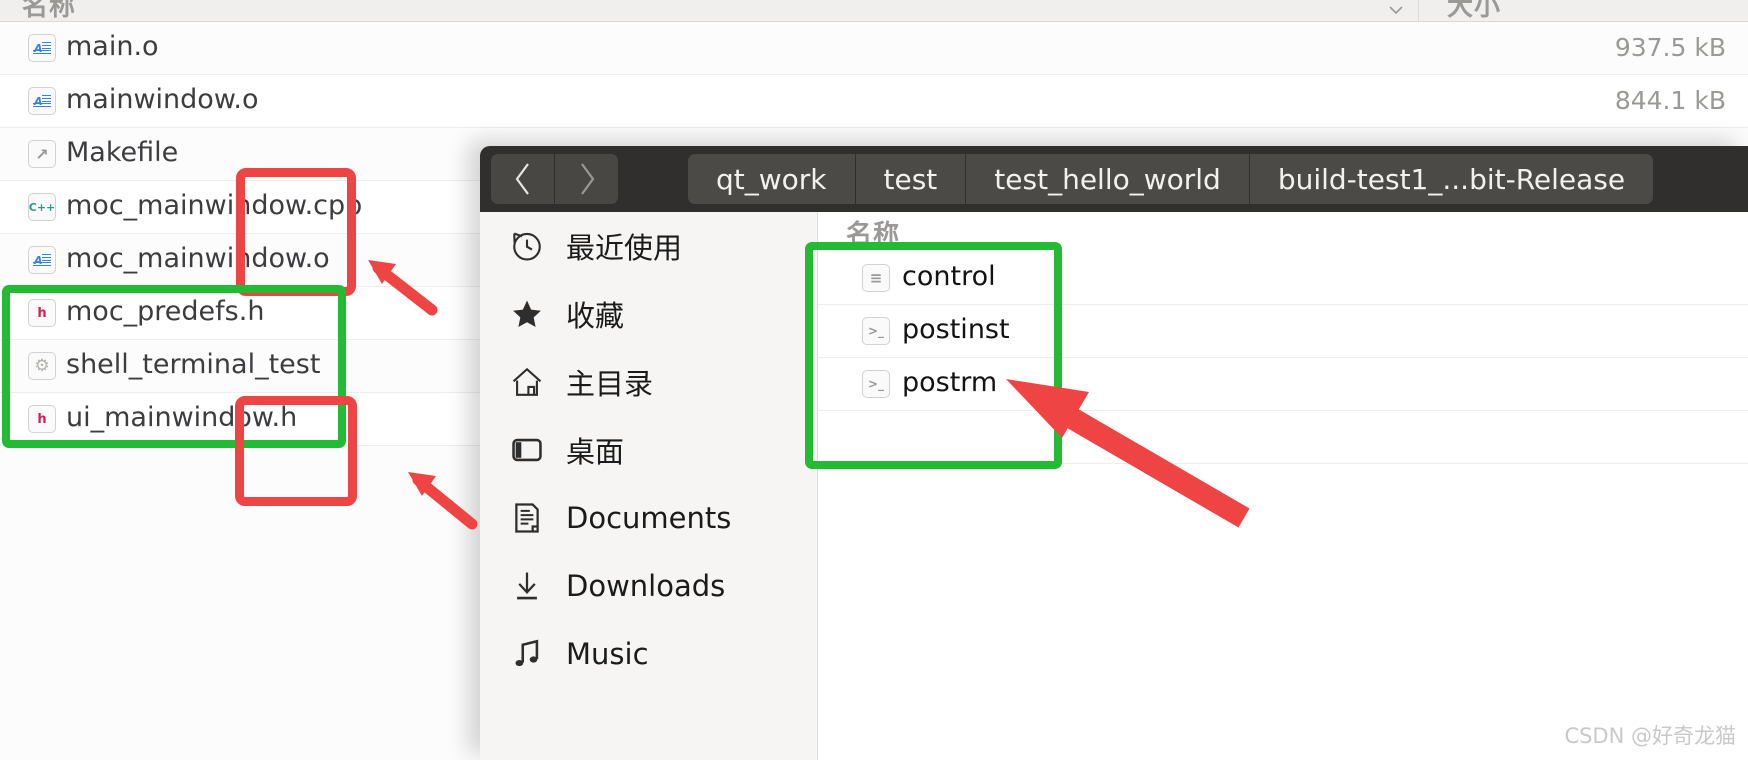 The height and width of the screenshot is (760, 1748). What do you see at coordinates (1283, 331) in the screenshot?
I see `list-item: >_ postinst` at bounding box center [1283, 331].